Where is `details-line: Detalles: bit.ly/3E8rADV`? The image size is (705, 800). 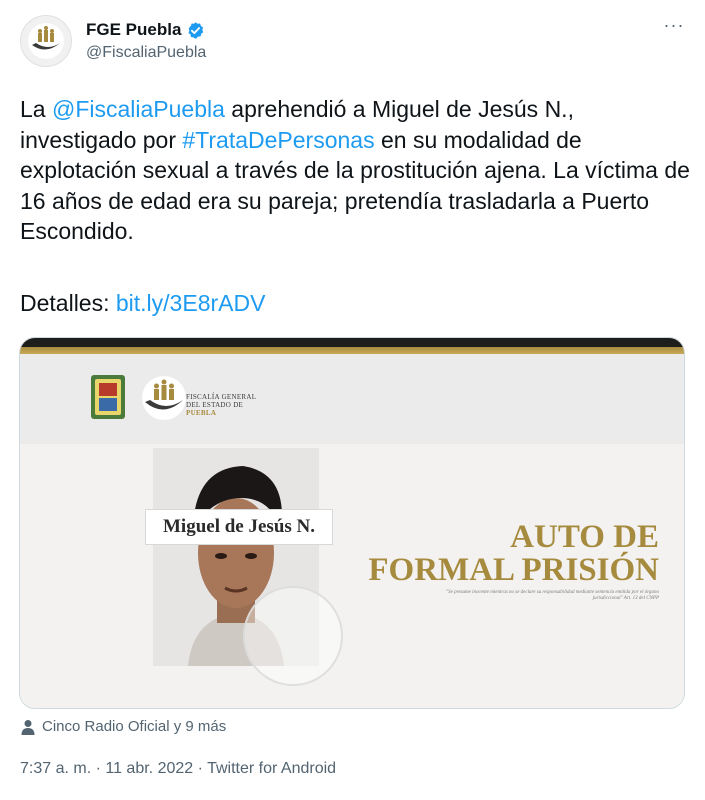
details-line: Detalles: bit.ly/3E8rADV is located at coordinates (142, 303).